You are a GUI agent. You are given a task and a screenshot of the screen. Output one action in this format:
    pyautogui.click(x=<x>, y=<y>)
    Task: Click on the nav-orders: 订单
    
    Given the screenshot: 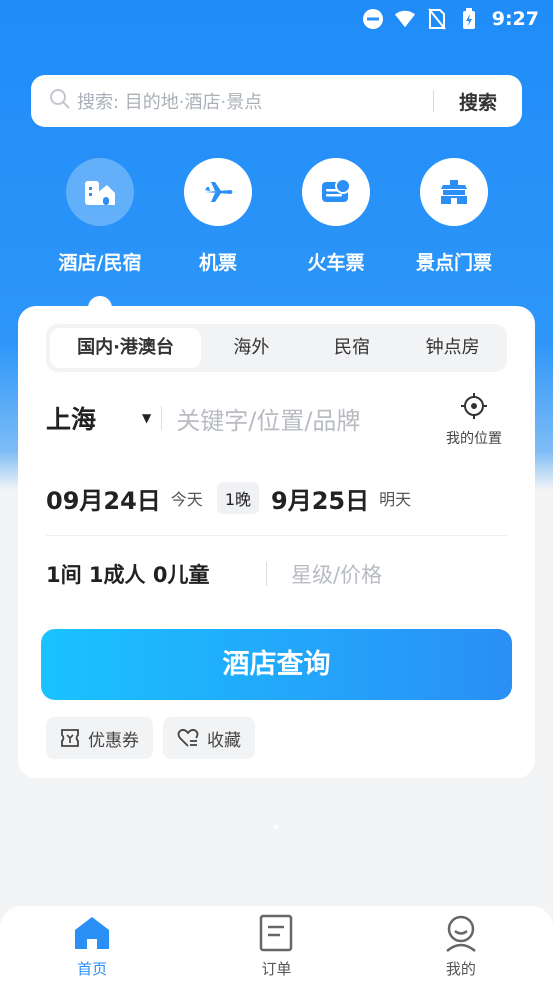 What is the action you would take?
    pyautogui.click(x=276, y=944)
    